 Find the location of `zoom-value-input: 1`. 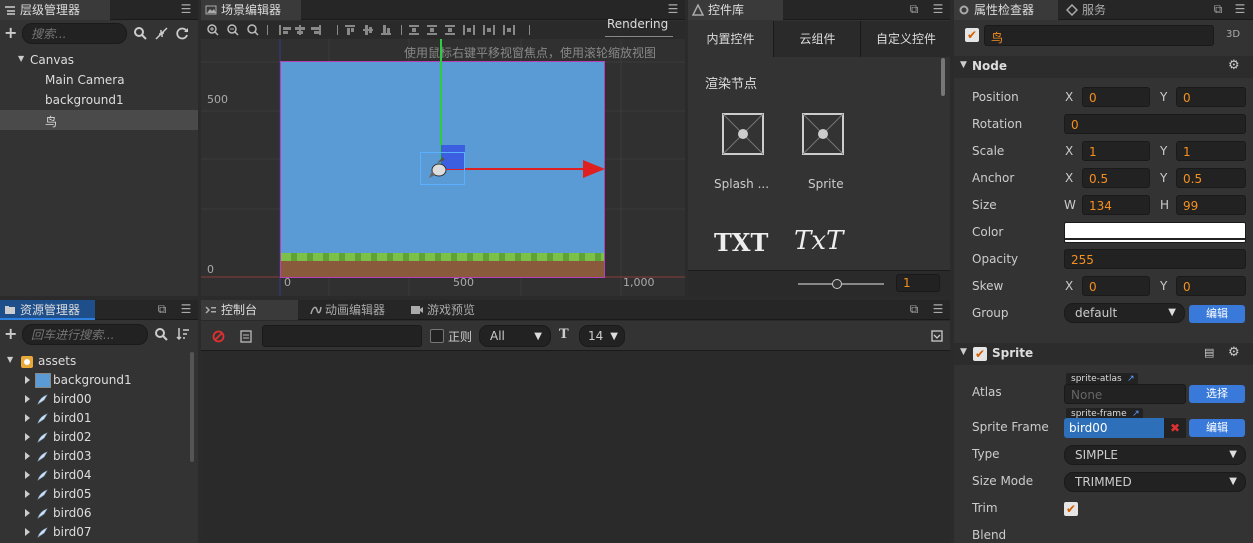

zoom-value-input: 1 is located at coordinates (918, 283).